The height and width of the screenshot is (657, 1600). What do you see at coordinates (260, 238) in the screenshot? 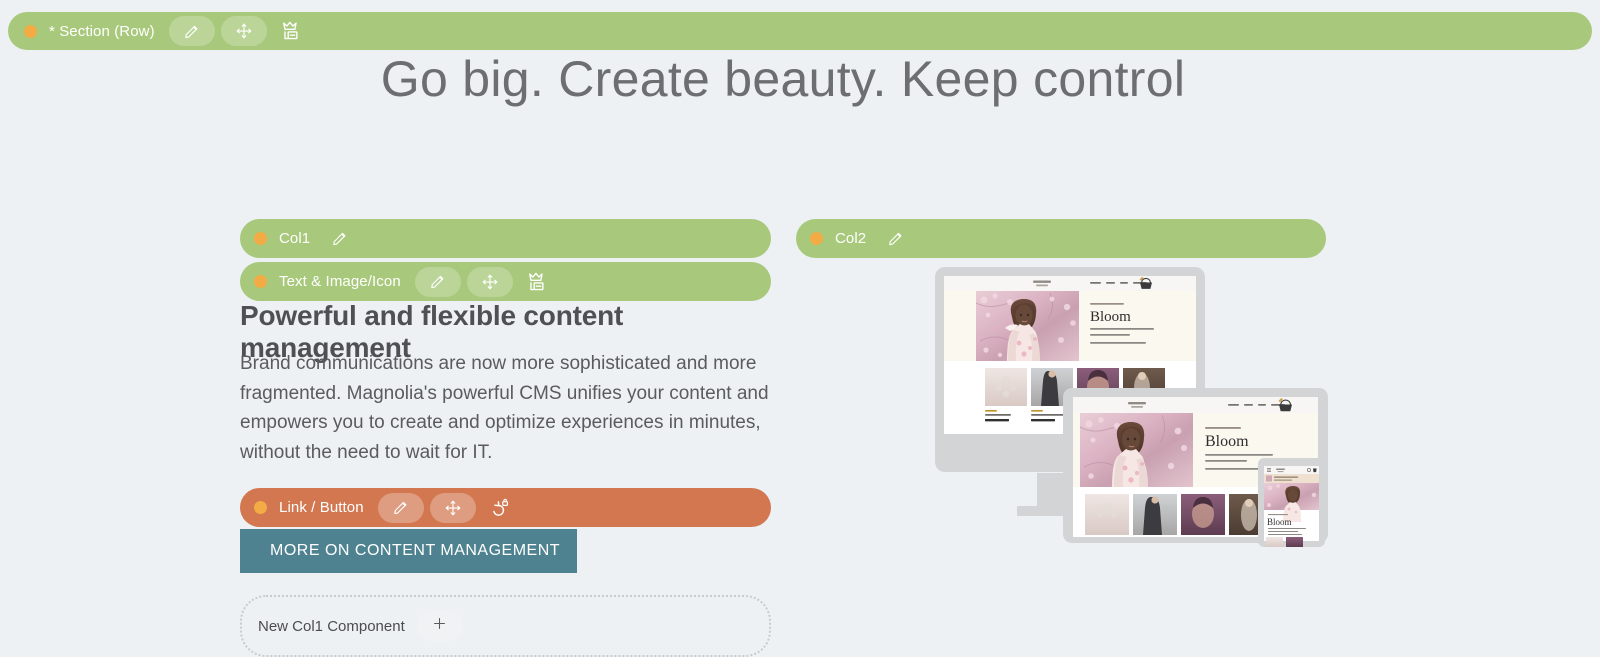
I see `col1-status-dot` at bounding box center [260, 238].